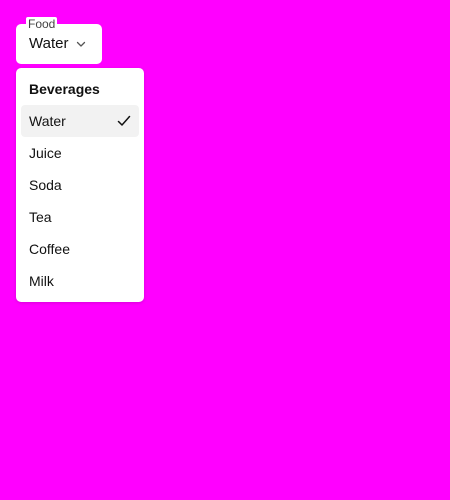 This screenshot has height=500, width=450. I want to click on option-list: Water Juice Soda Tea Coffee Milk, so click(80, 201).